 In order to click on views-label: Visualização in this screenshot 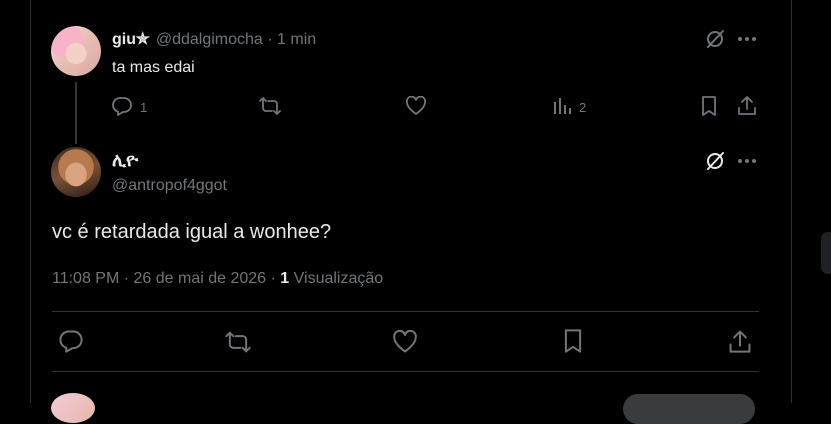, I will do `click(336, 278)`.